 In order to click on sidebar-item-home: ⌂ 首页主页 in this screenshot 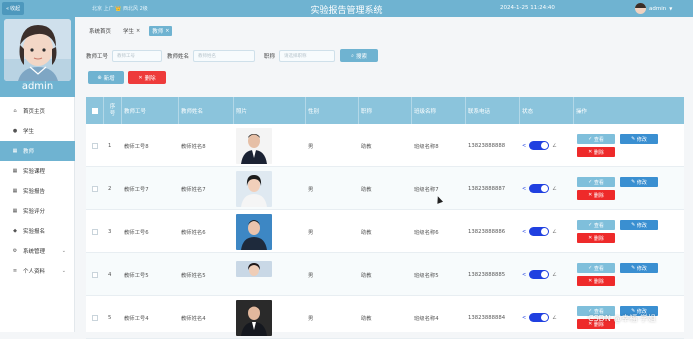, I will do `click(37, 111)`.